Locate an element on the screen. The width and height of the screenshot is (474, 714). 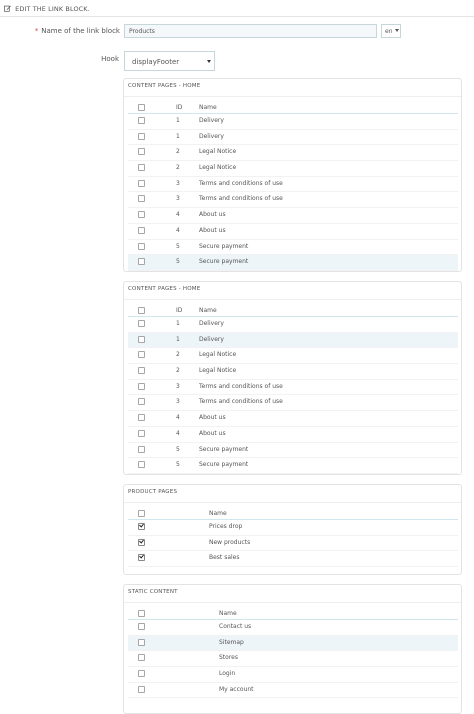
name-cell: New products is located at coordinates (230, 542).